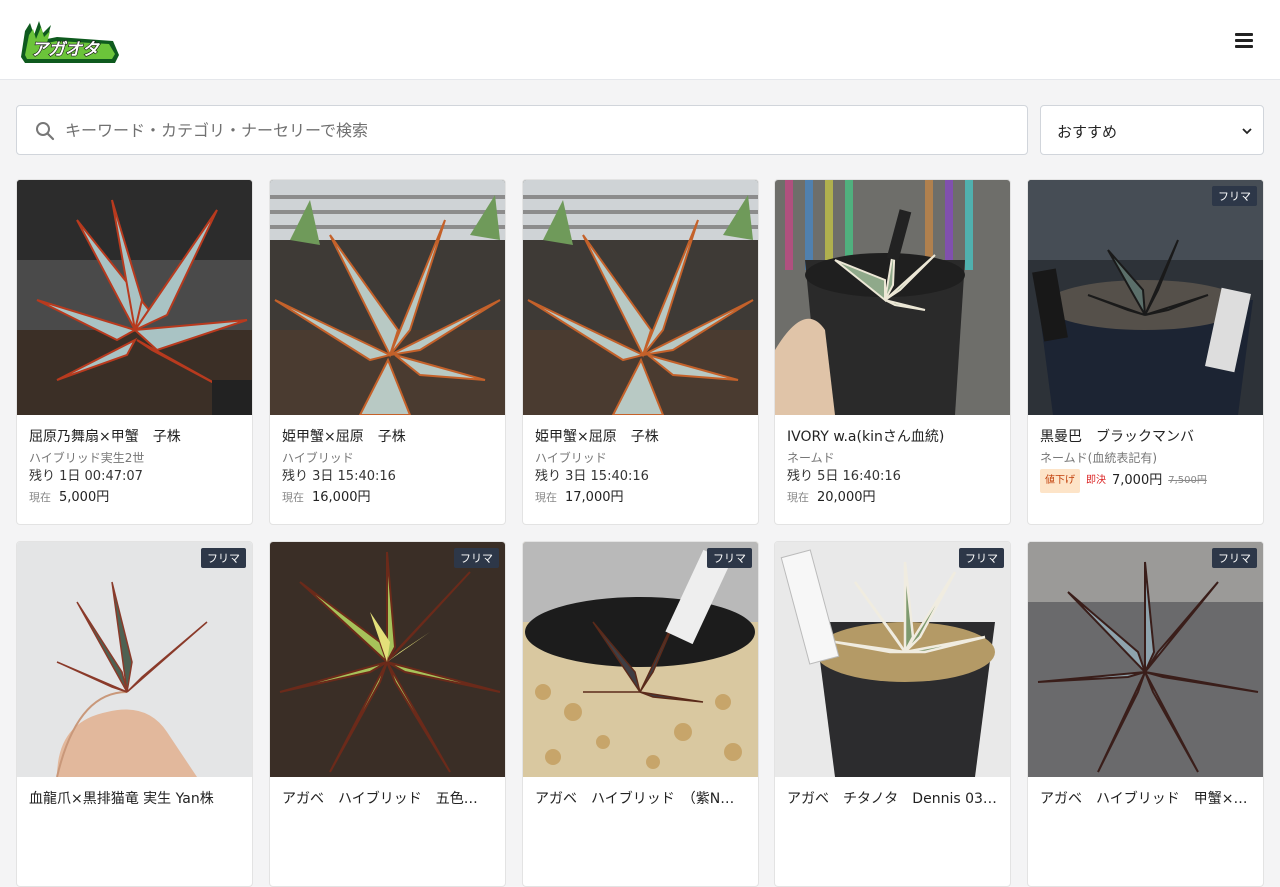  What do you see at coordinates (86, 476) in the screenshot?
I see `remaining-time: 残り 1日 00:47:07` at bounding box center [86, 476].